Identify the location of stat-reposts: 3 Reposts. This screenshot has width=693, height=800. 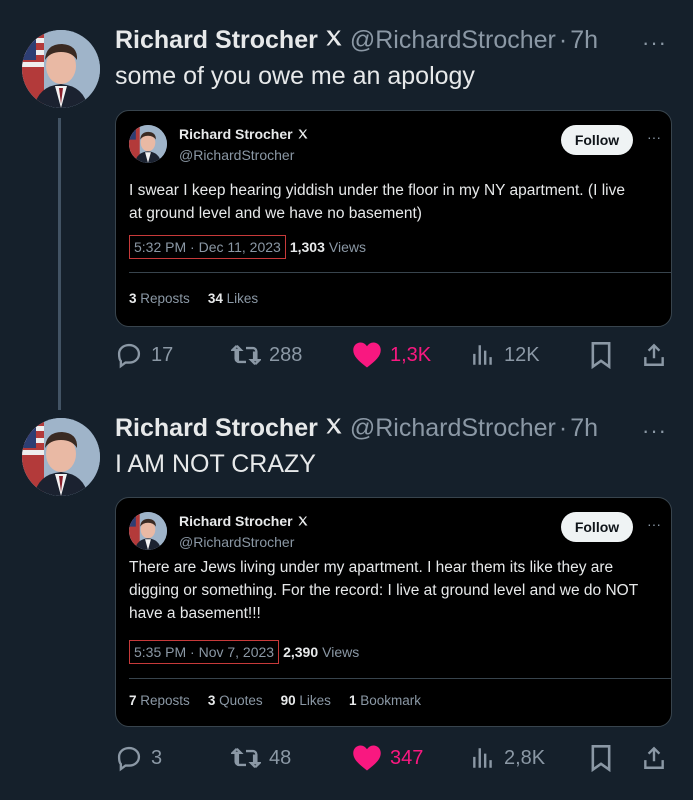
(159, 298).